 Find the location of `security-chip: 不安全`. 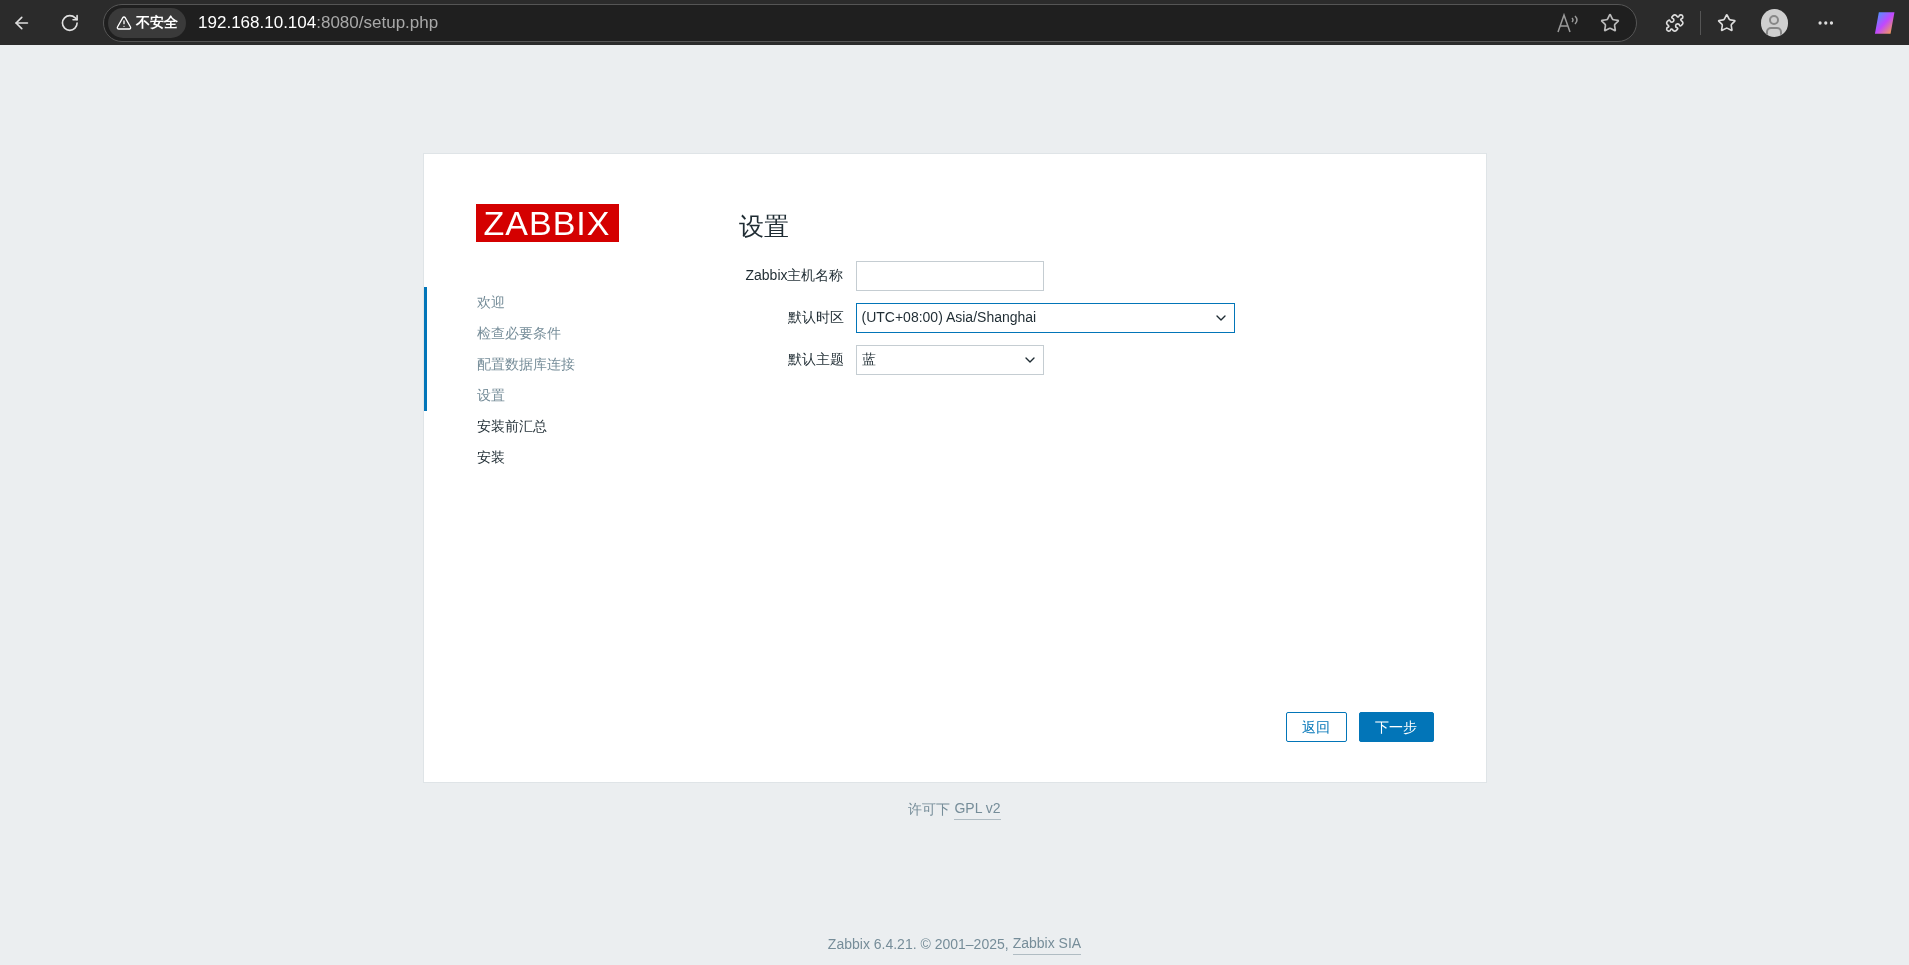

security-chip: 不安全 is located at coordinates (147, 22).